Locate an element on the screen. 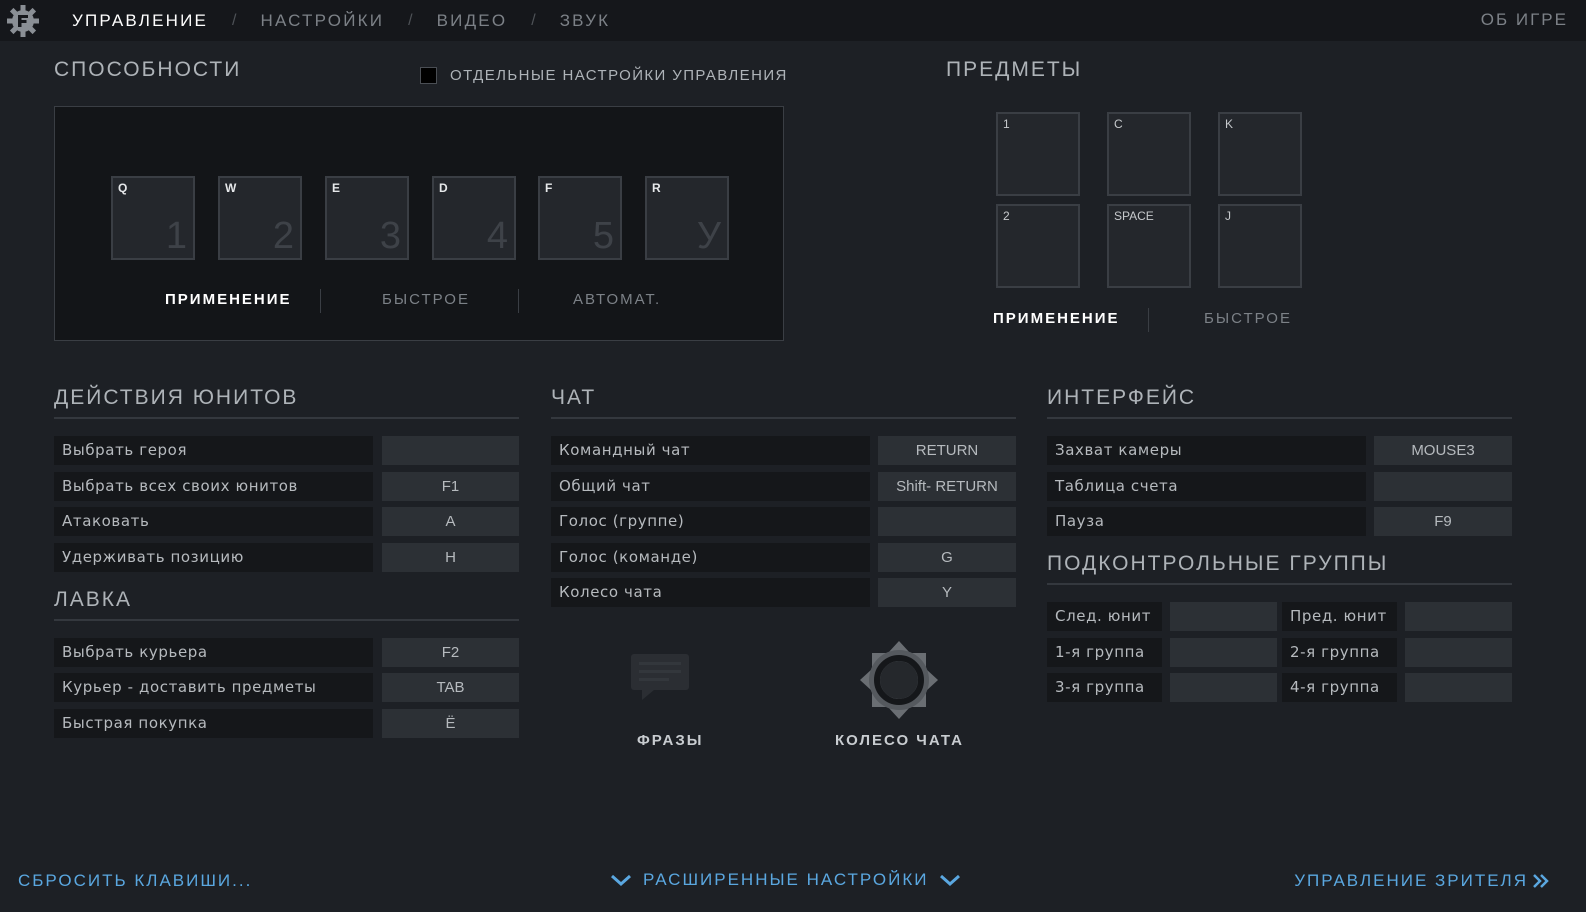  unit-actions-title: ДЕЙСТВИЯ ЮНИТОВ is located at coordinates (176, 397).